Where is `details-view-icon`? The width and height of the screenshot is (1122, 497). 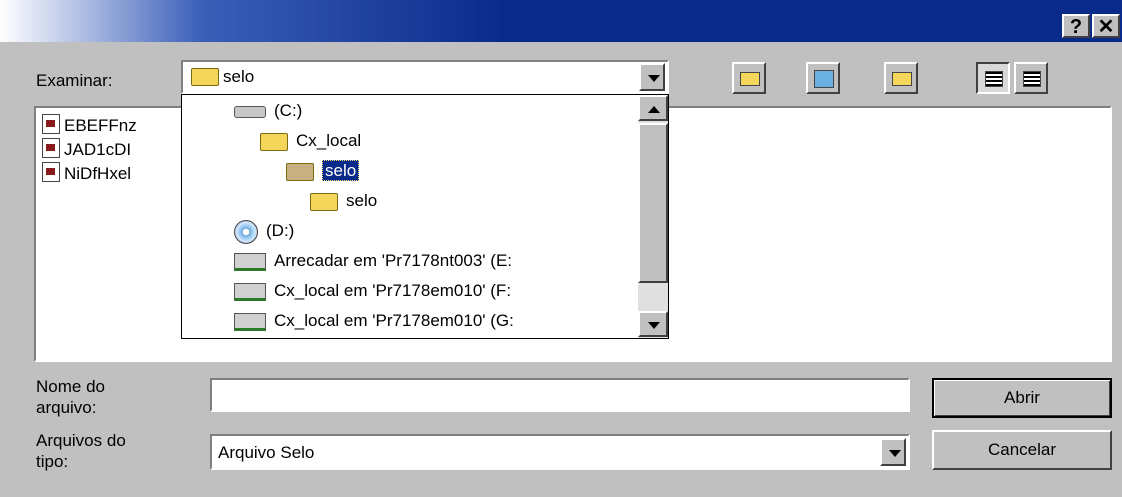
details-view-icon is located at coordinates (1032, 79).